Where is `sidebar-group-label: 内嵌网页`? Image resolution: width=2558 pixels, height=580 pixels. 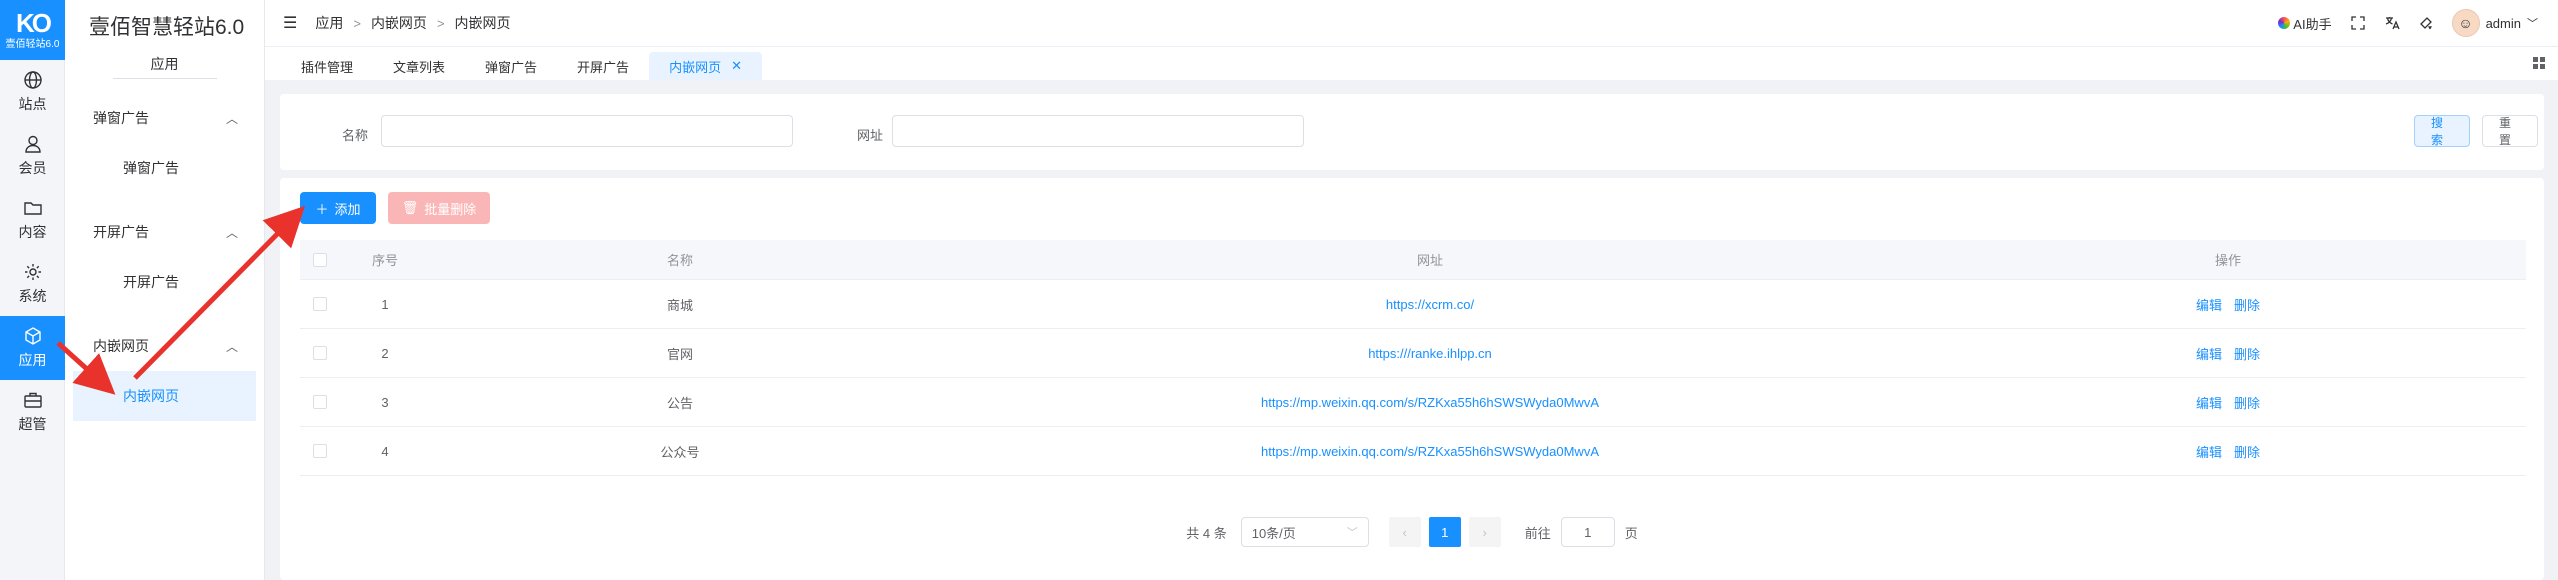
sidebar-group-label: 内嵌网页 is located at coordinates (121, 346).